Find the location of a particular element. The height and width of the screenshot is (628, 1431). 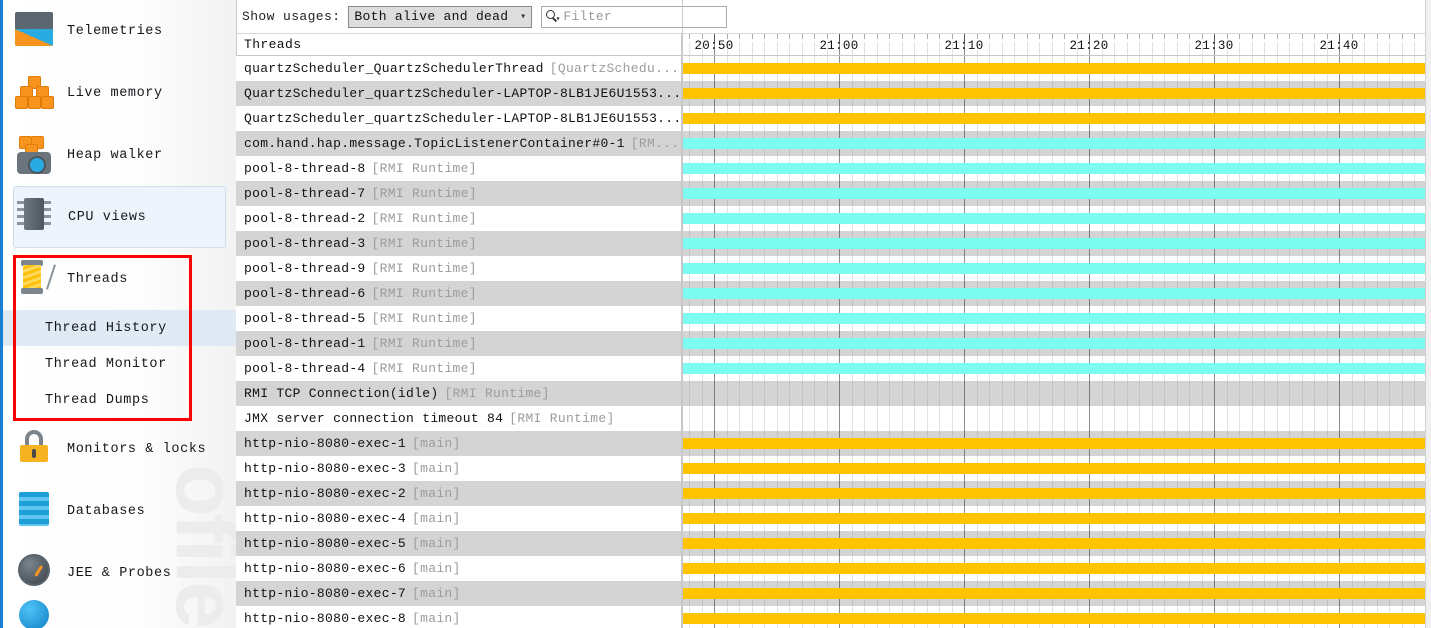

table-row: pool-8-thread-8 [RMI Runtime] is located at coordinates (833, 168).